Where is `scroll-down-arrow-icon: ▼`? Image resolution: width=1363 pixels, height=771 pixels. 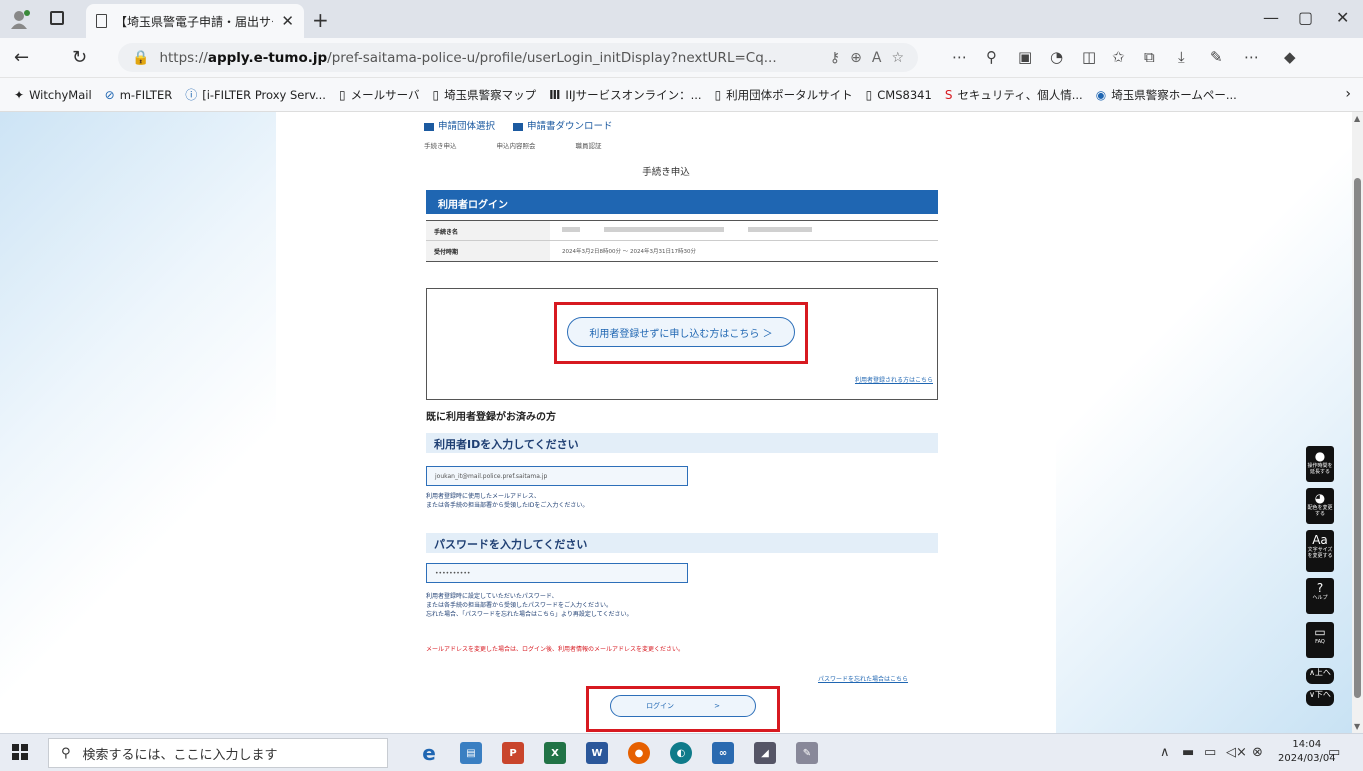 scroll-down-arrow-icon: ▼ is located at coordinates (1357, 726).